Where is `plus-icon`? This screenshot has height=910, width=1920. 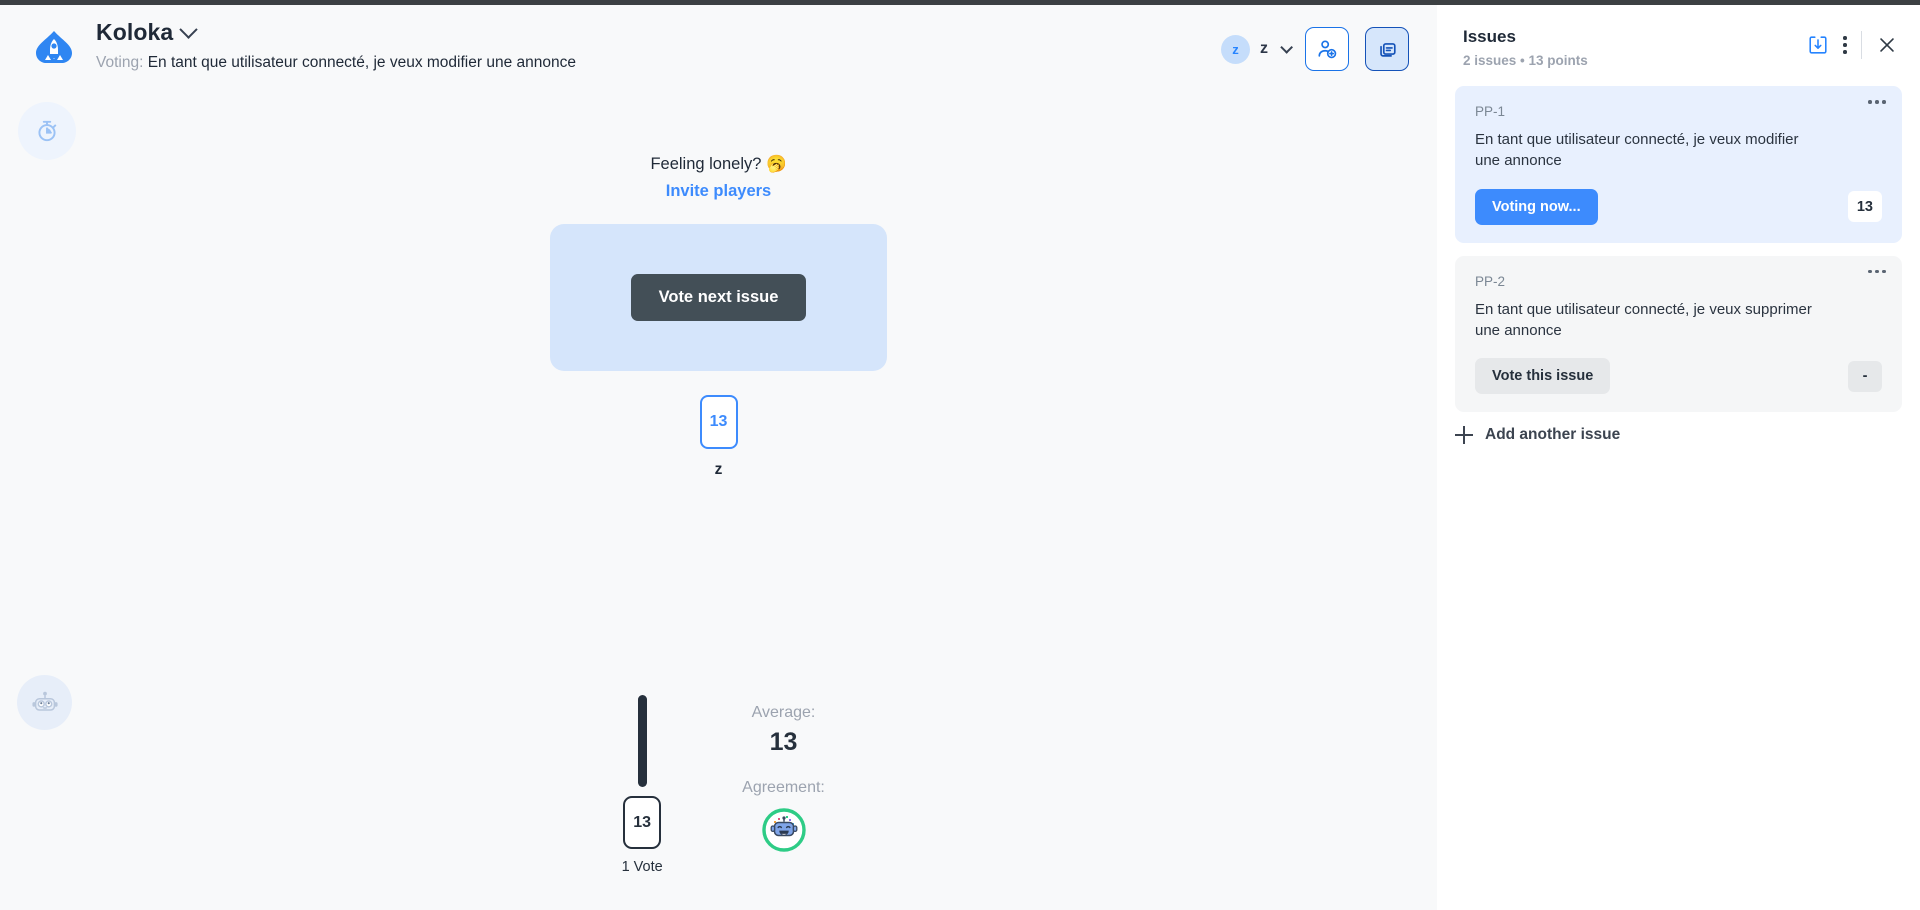
plus-icon is located at coordinates (1464, 435).